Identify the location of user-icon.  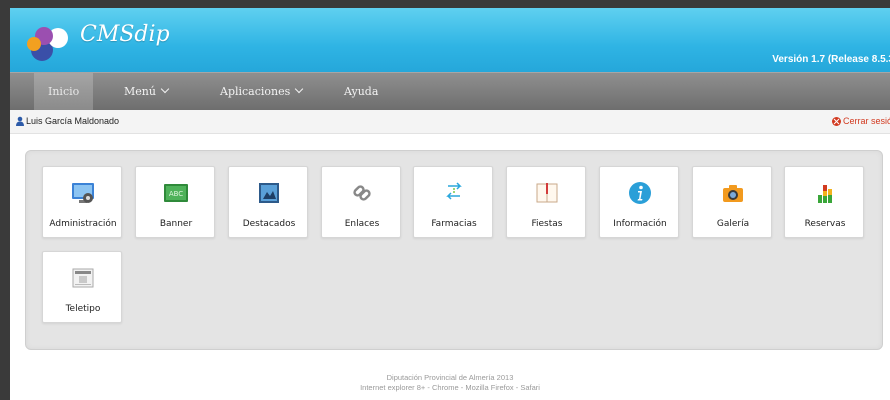
(20, 121).